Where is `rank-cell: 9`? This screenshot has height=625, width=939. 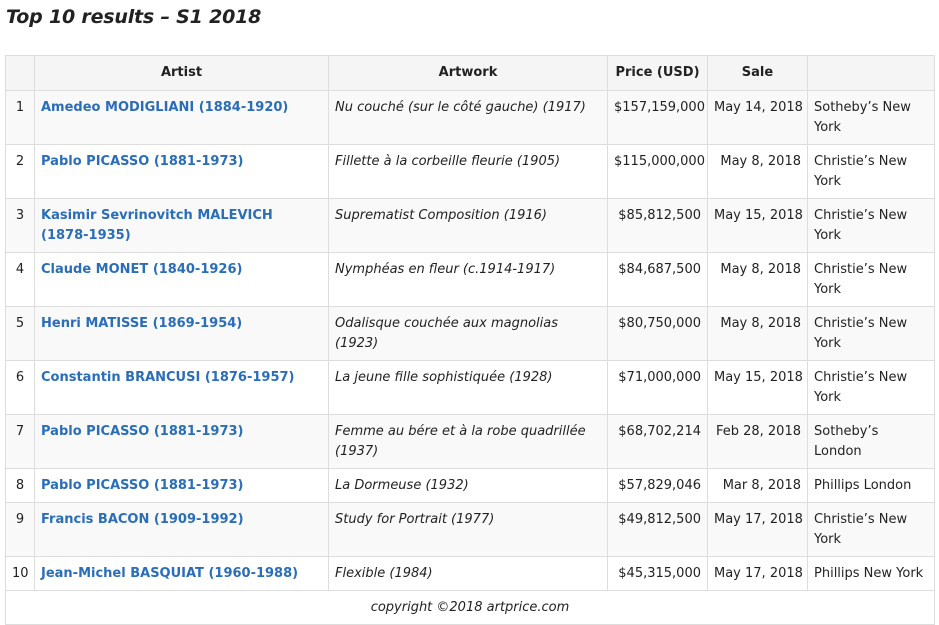
rank-cell: 9 is located at coordinates (20, 529).